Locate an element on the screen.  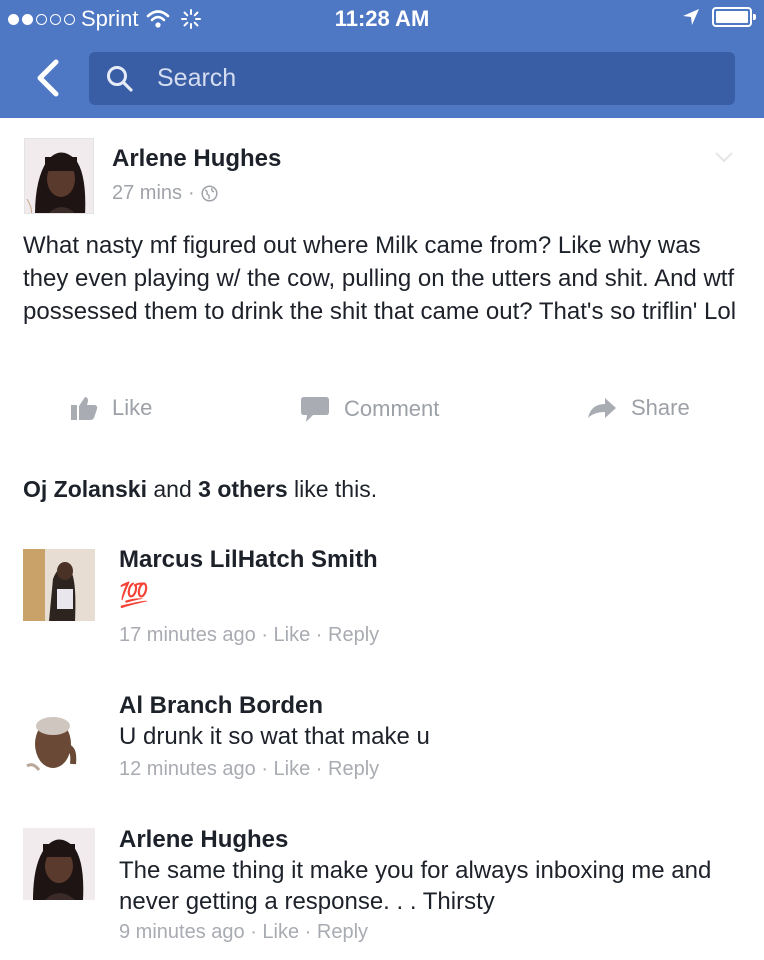
comment-meta: 9 minutes ago · Like · Reply is located at coordinates (243, 932).